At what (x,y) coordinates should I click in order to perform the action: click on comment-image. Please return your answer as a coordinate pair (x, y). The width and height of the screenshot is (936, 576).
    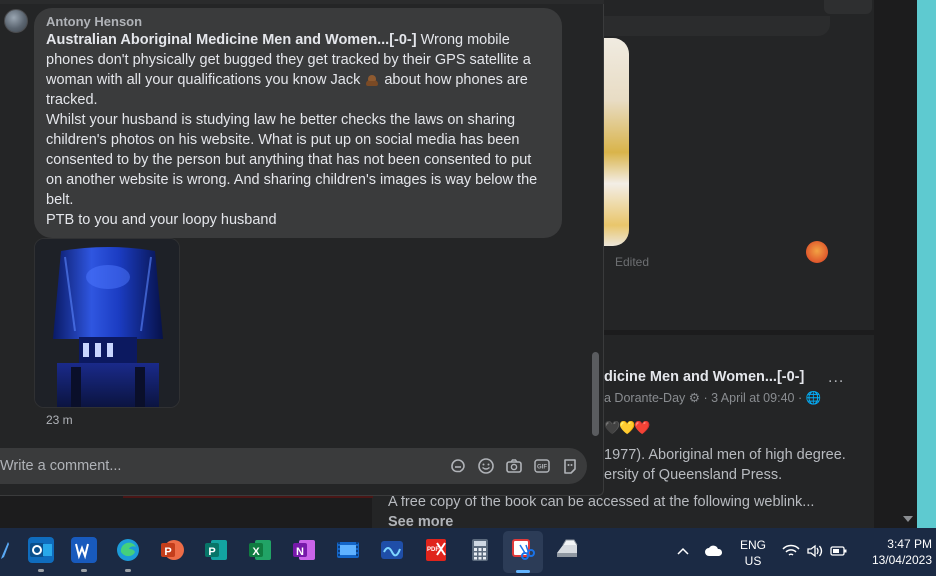
    Looking at the image, I should click on (107, 323).